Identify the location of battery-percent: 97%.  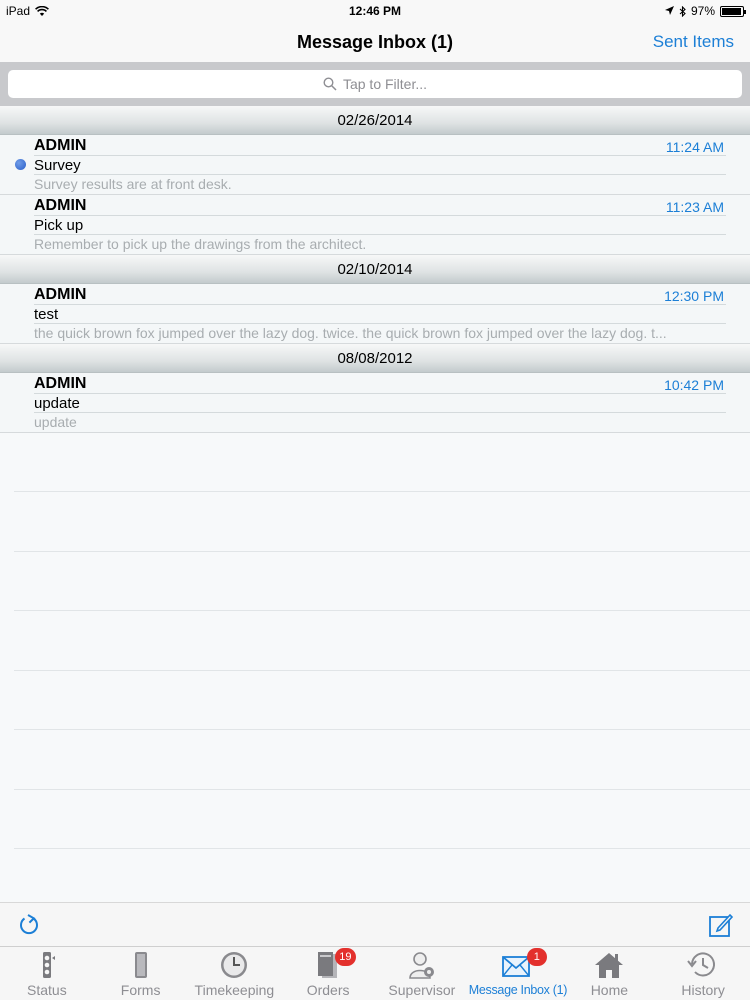
(702, 11).